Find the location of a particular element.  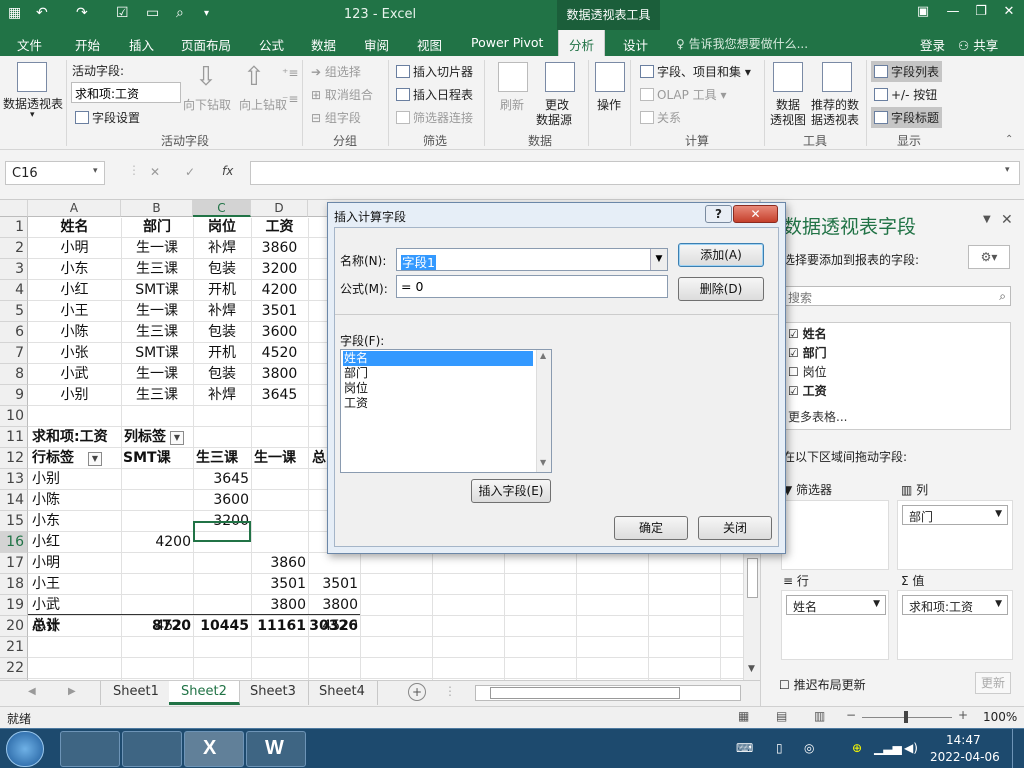

actions-icon is located at coordinates (610, 77).